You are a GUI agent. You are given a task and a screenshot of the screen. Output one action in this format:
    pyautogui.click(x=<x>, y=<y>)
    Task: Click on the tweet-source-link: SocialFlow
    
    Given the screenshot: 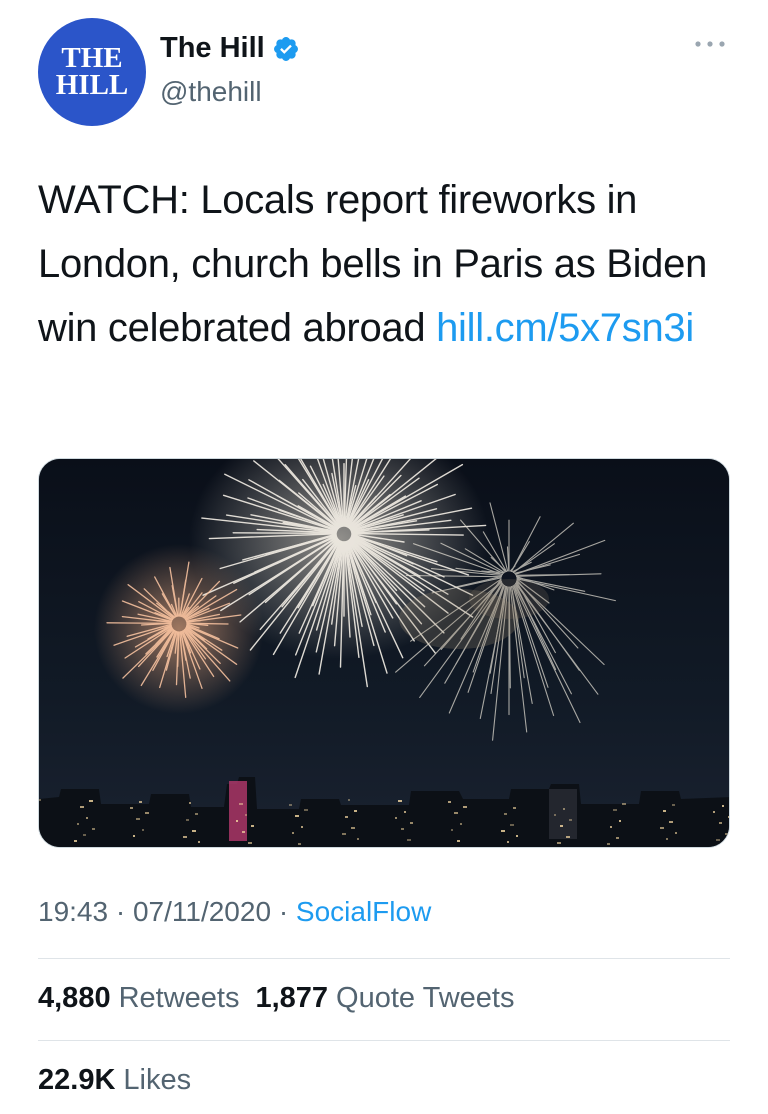 What is the action you would take?
    pyautogui.click(x=363, y=911)
    